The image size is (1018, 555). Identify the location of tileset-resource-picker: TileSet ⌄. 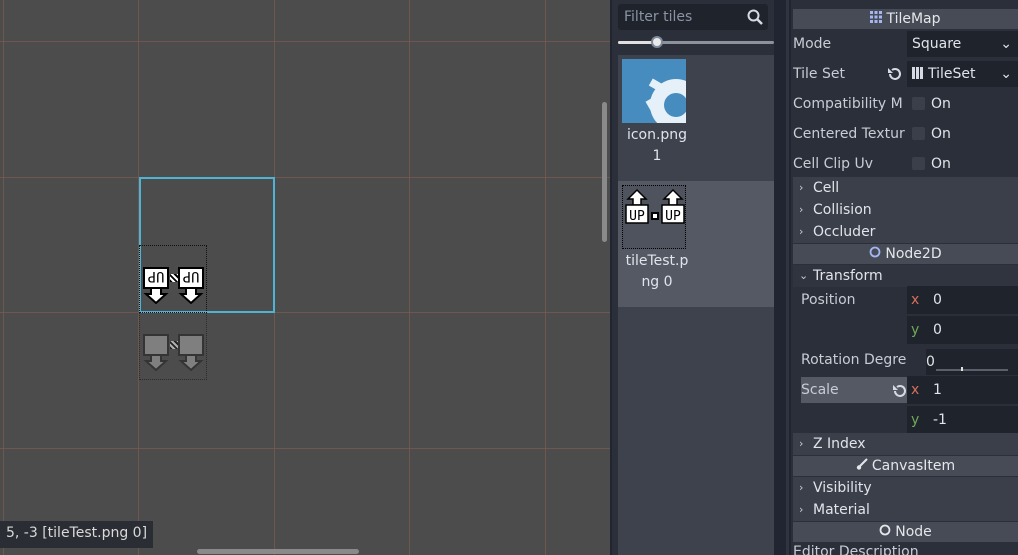
(962, 74).